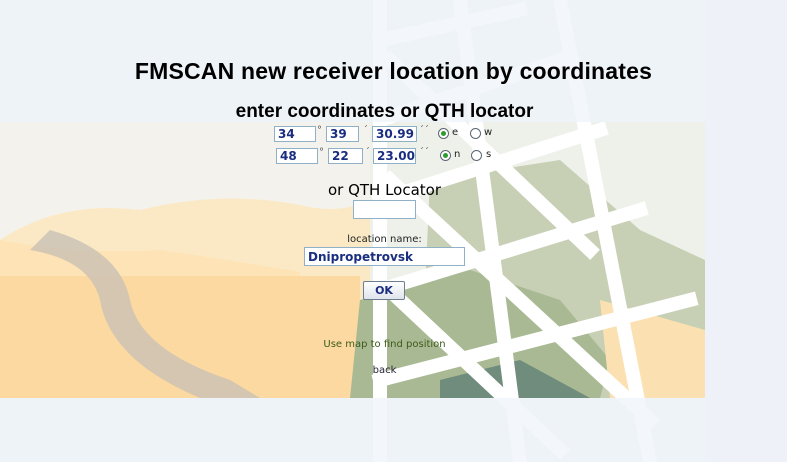 The width and height of the screenshot is (787, 462). I want to click on page-subtitle: enter coordinates or QTH locator, so click(384, 111).